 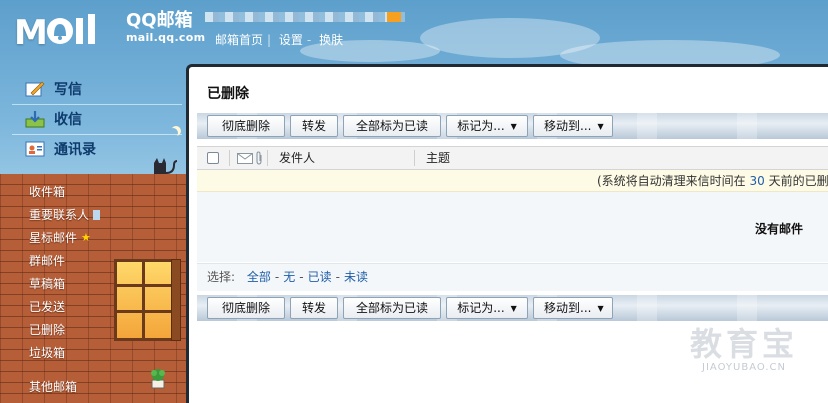 What do you see at coordinates (159, 20) in the screenshot?
I see `brand-name: QQ邮箱` at bounding box center [159, 20].